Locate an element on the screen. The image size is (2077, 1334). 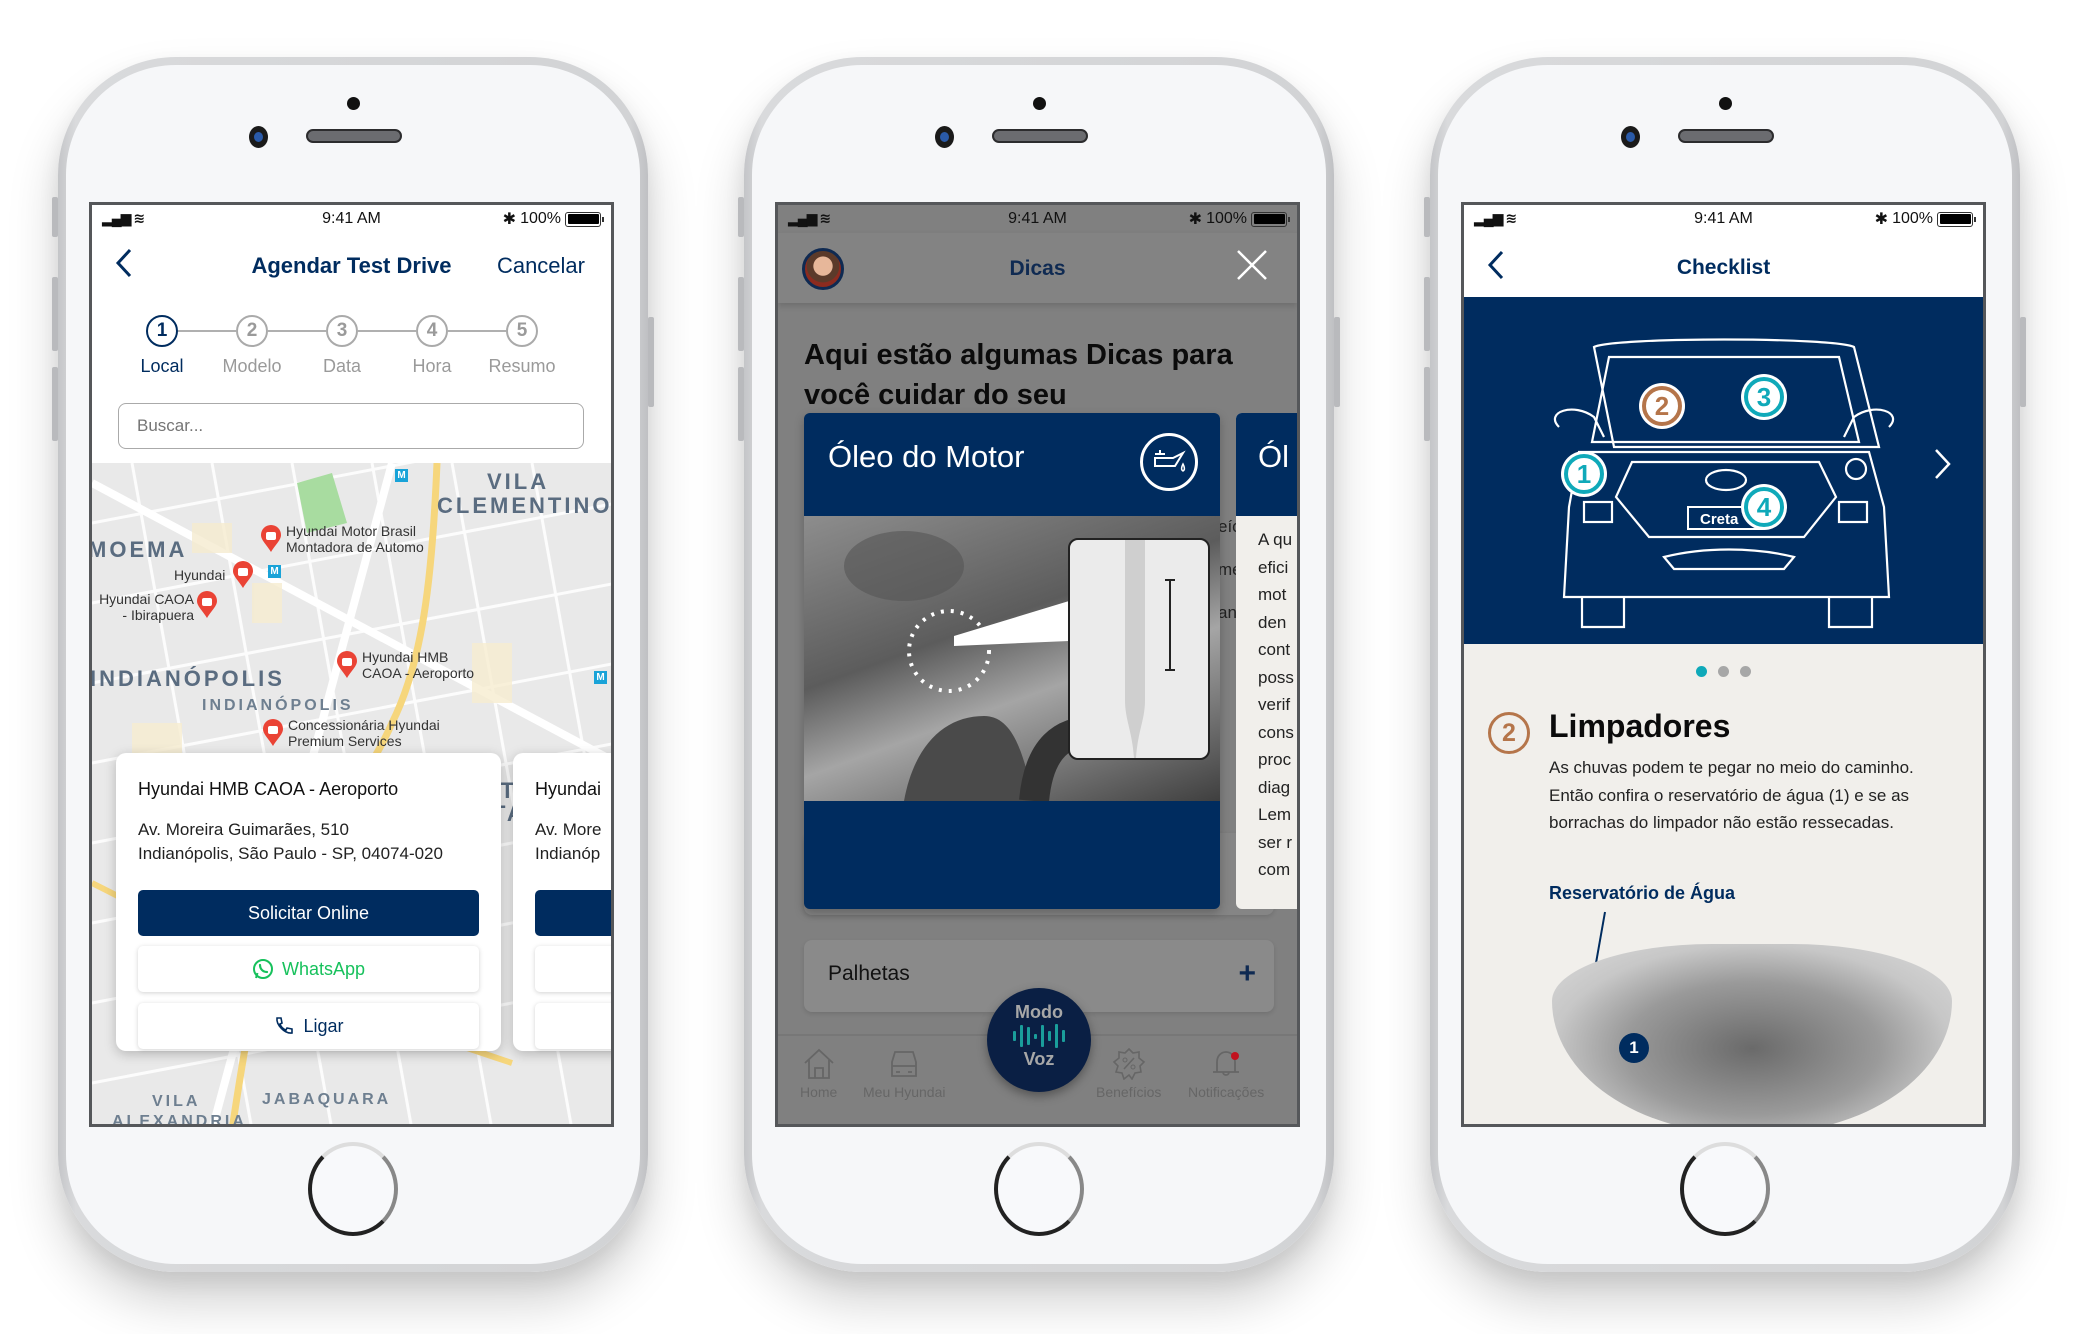
step-hora: 4 Hora is located at coordinates (432, 346).